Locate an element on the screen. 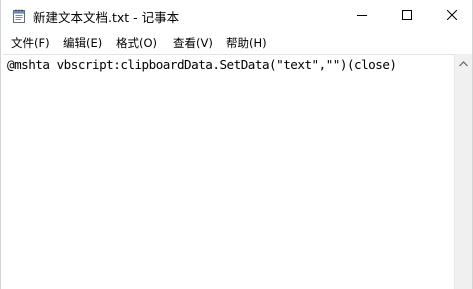 This screenshot has width=473, height=289. minimize-button is located at coordinates (361, 16).